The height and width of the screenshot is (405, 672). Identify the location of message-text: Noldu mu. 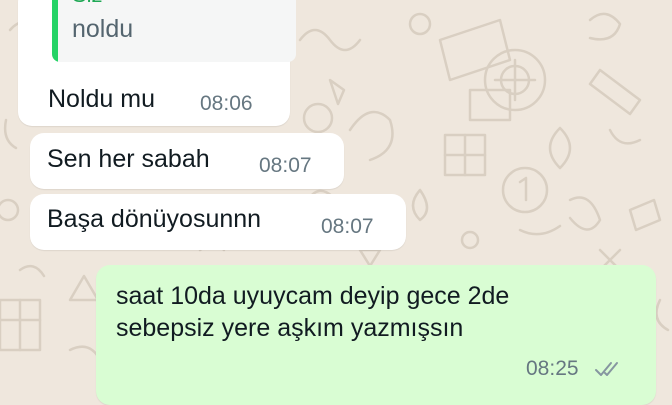
(101, 99).